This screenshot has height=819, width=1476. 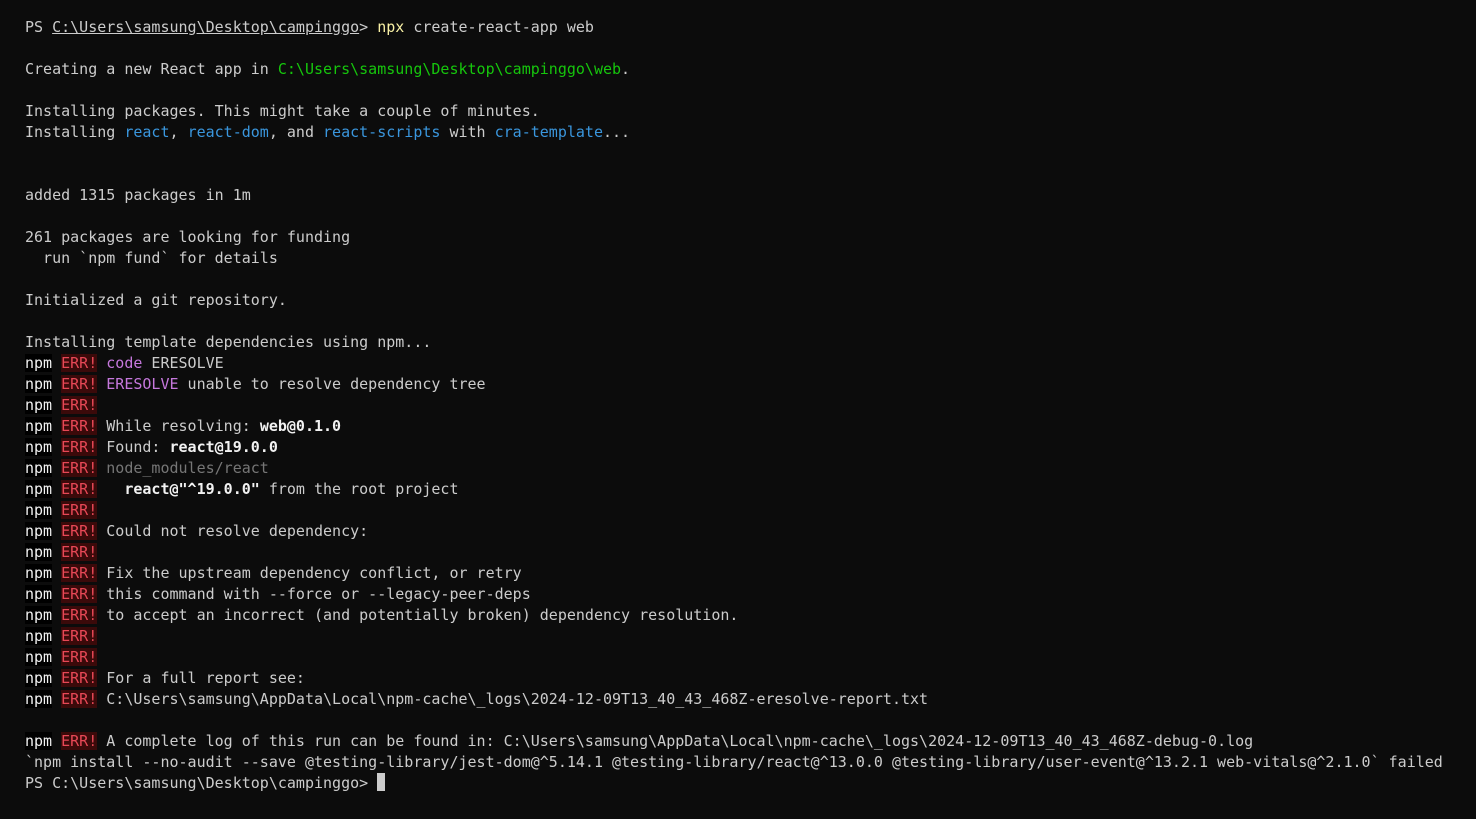 I want to click on pkg-cra-template: cra-template, so click(x=548, y=132).